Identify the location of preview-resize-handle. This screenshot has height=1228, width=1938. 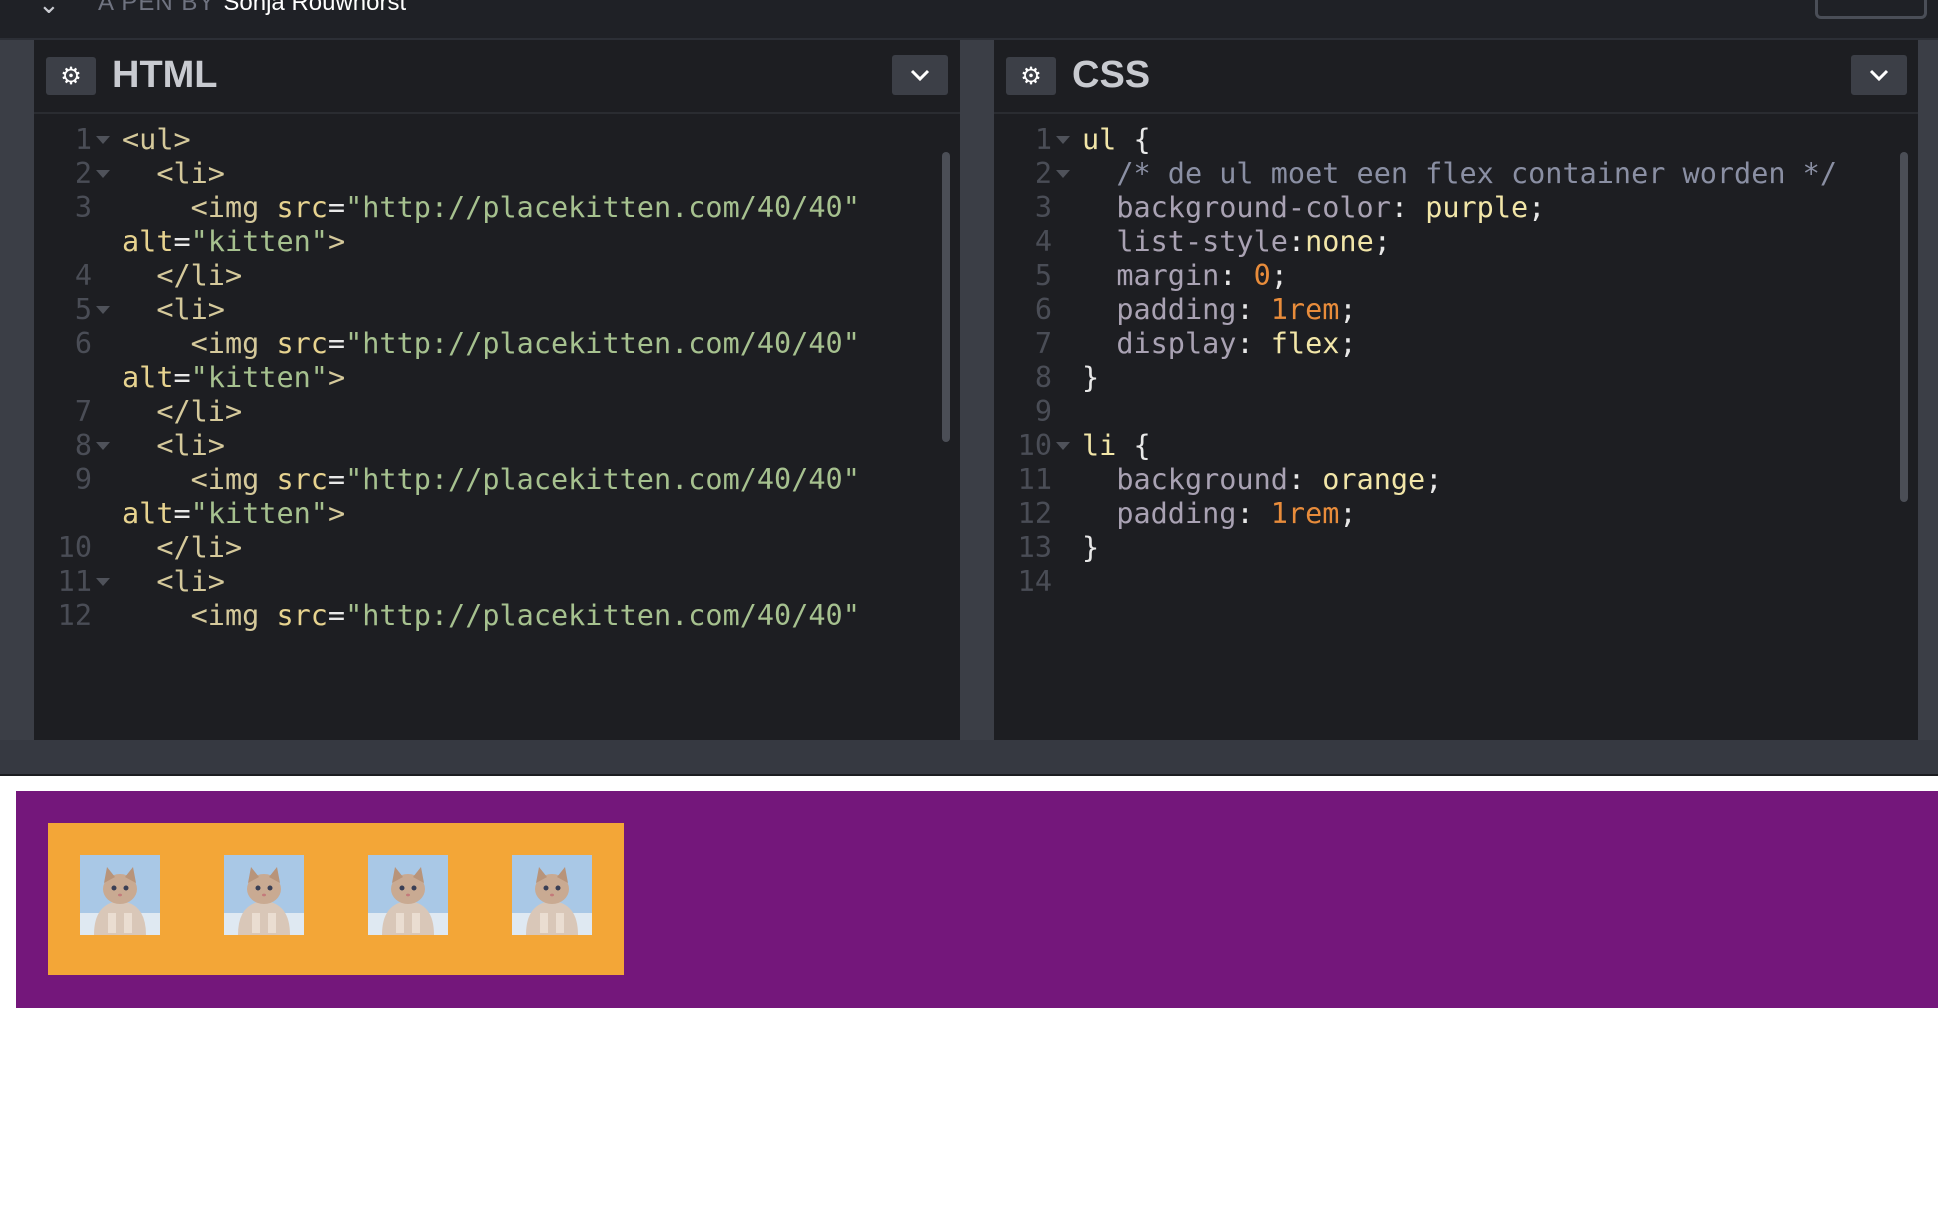
(969, 758).